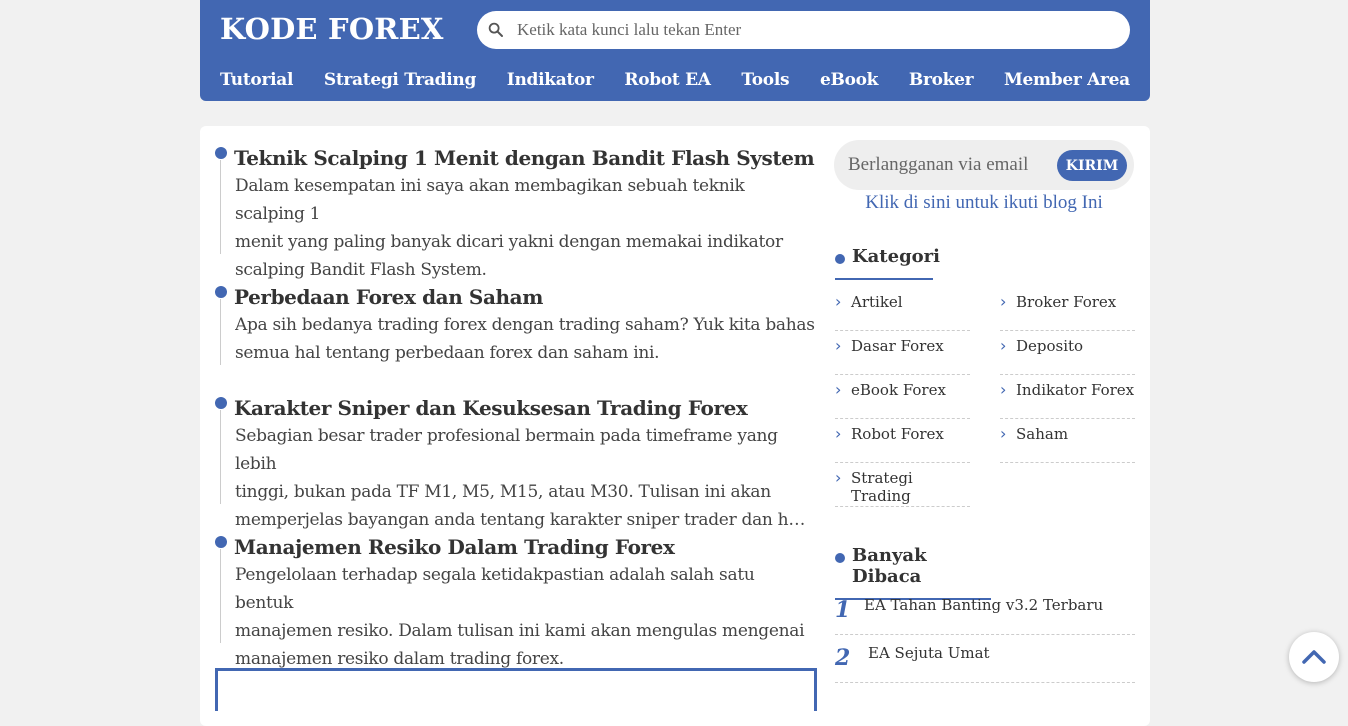  I want to click on nav-indikator: Indikator, so click(550, 80).